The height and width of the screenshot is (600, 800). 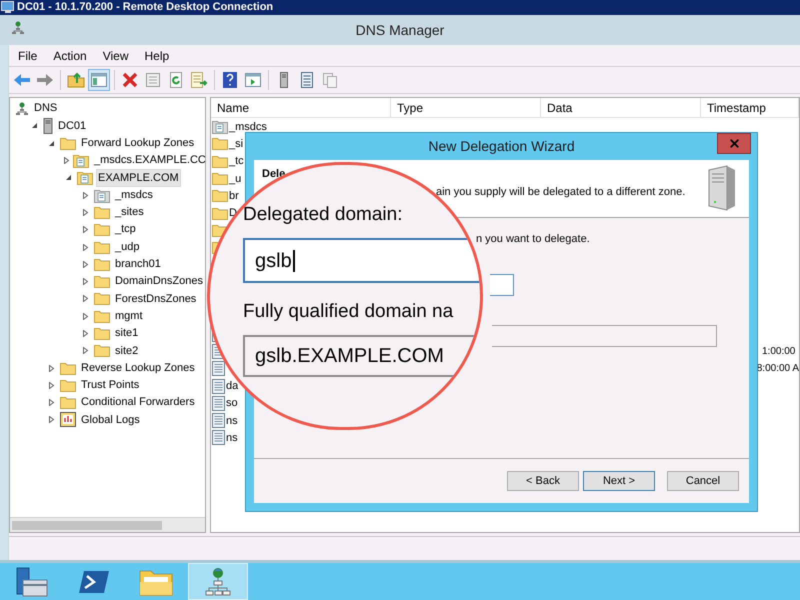 I want to click on page-description: ain you supply will be delegated to a different zone., so click(x=560, y=192).